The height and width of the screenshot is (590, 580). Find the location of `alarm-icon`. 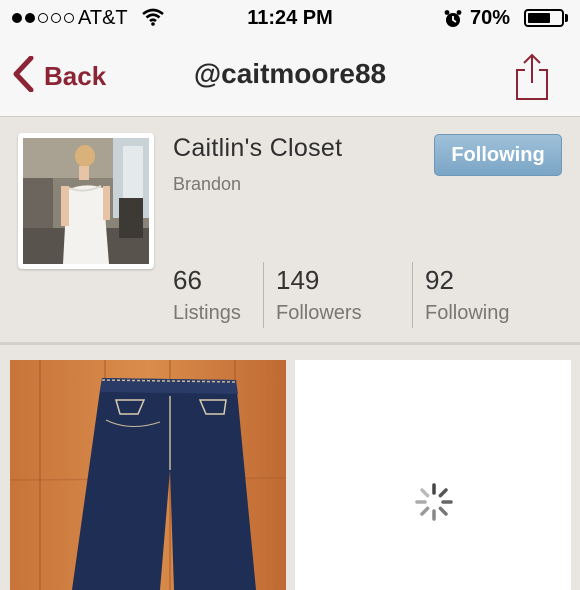

alarm-icon is located at coordinates (453, 21).